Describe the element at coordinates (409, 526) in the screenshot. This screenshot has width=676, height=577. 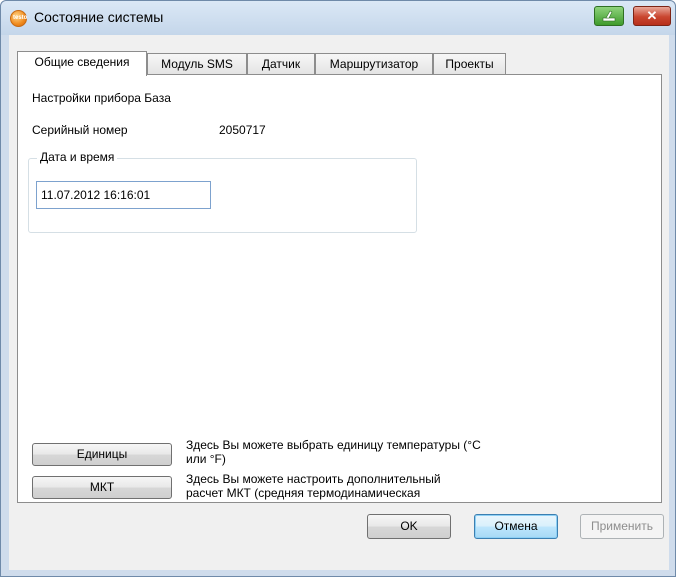
I see `ok-button: OK` at that location.